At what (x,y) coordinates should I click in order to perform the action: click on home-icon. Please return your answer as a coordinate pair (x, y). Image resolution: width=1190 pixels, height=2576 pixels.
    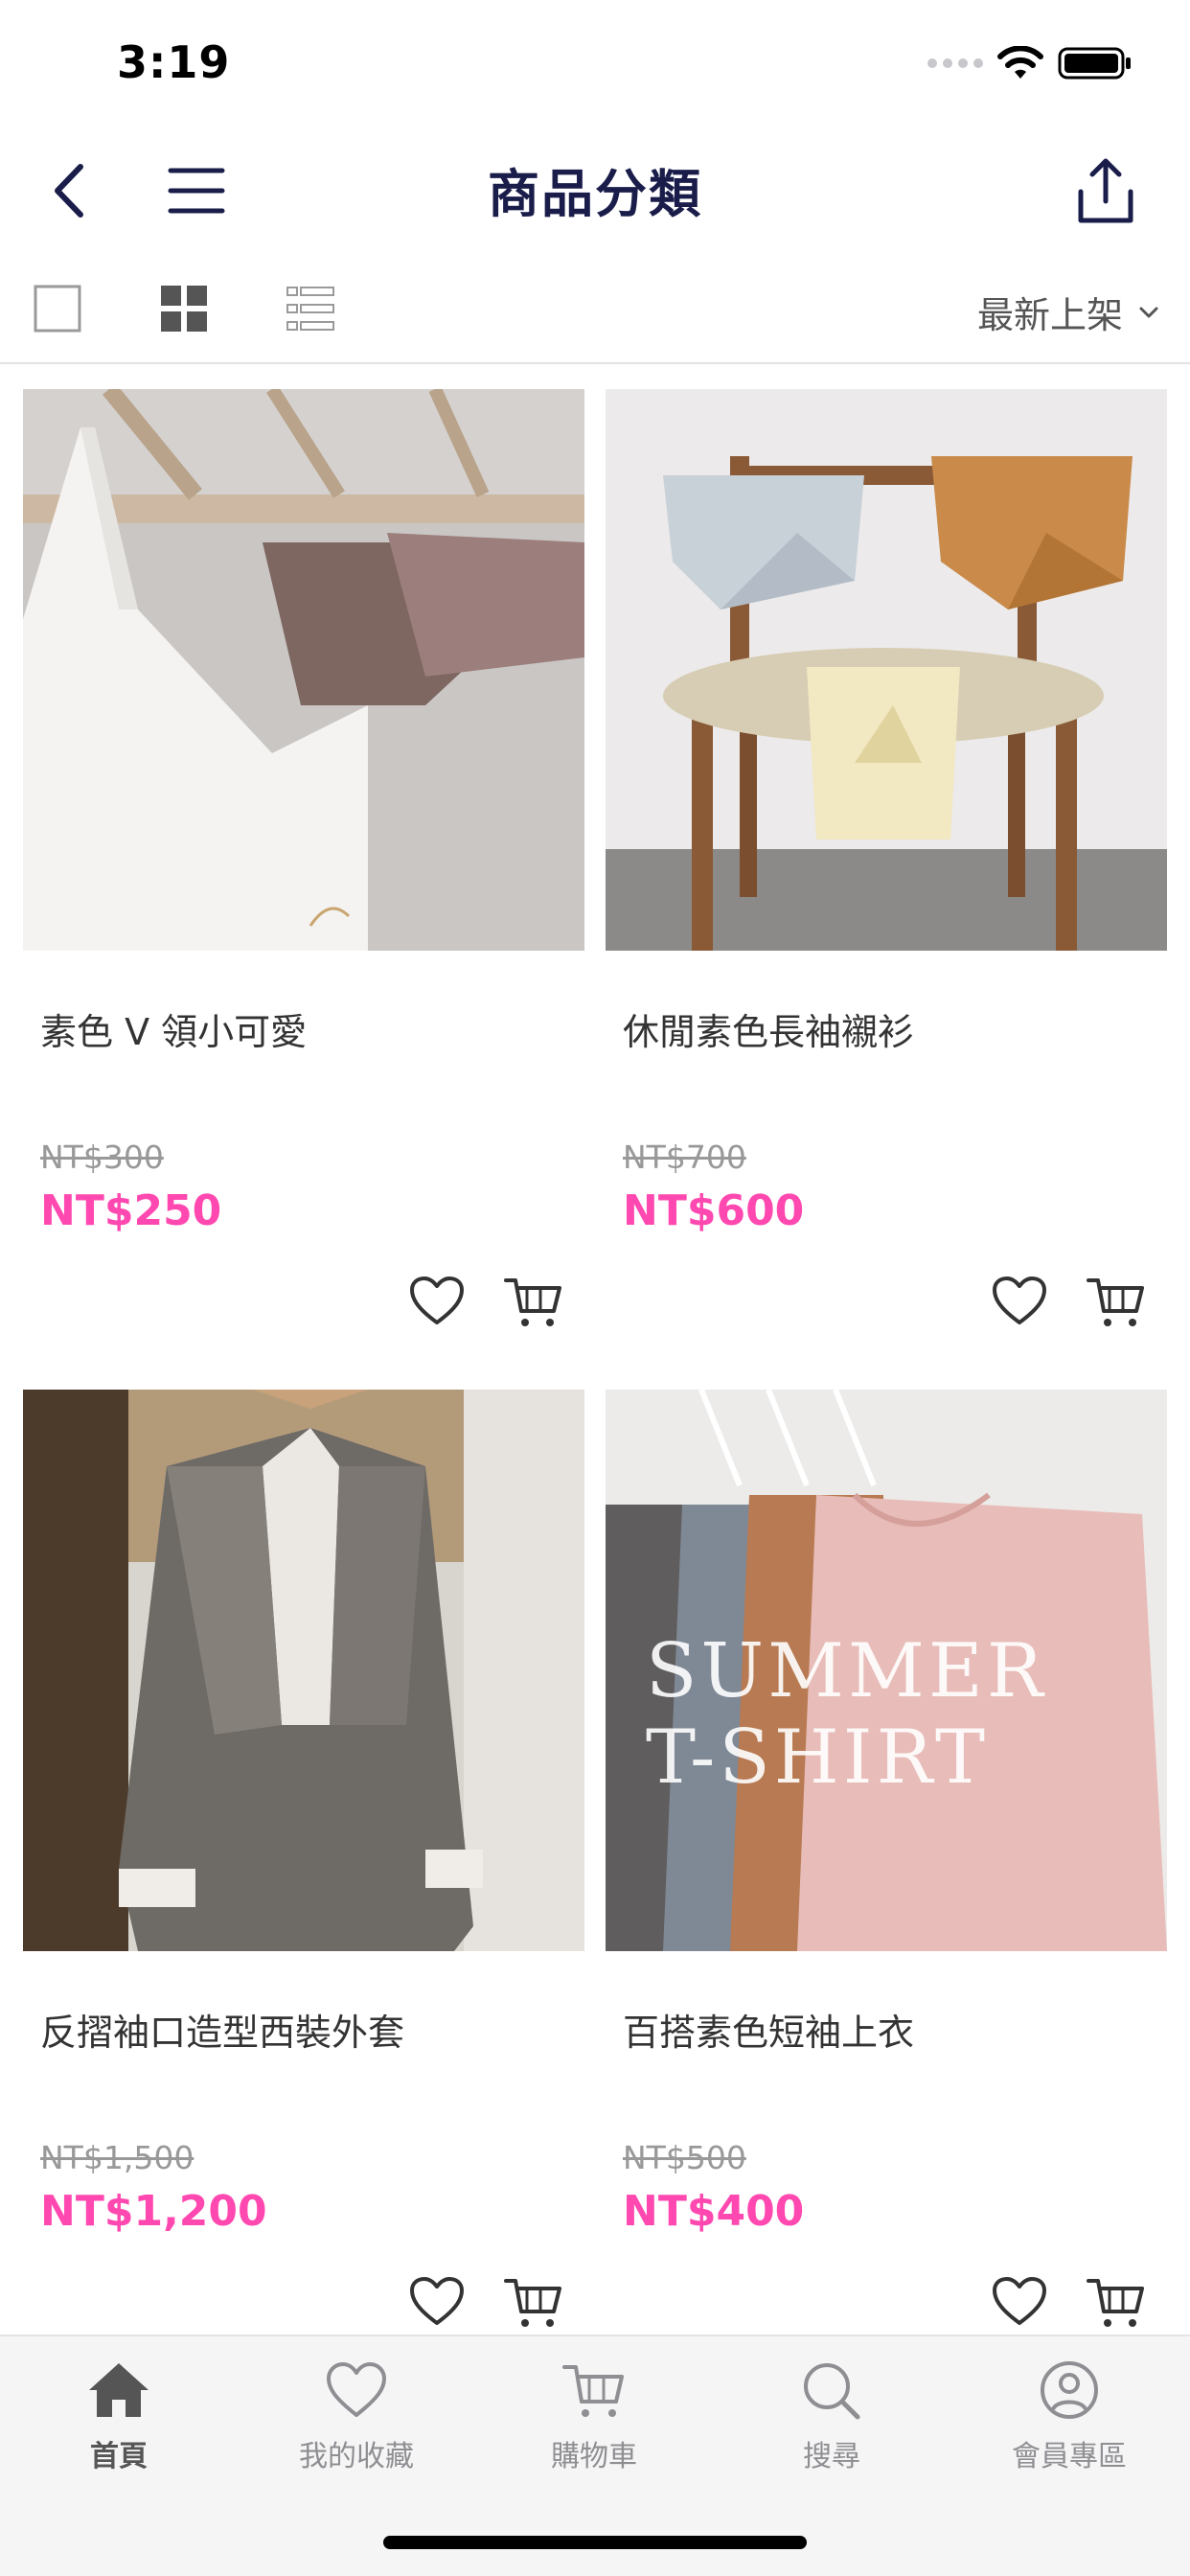
    Looking at the image, I should click on (119, 2390).